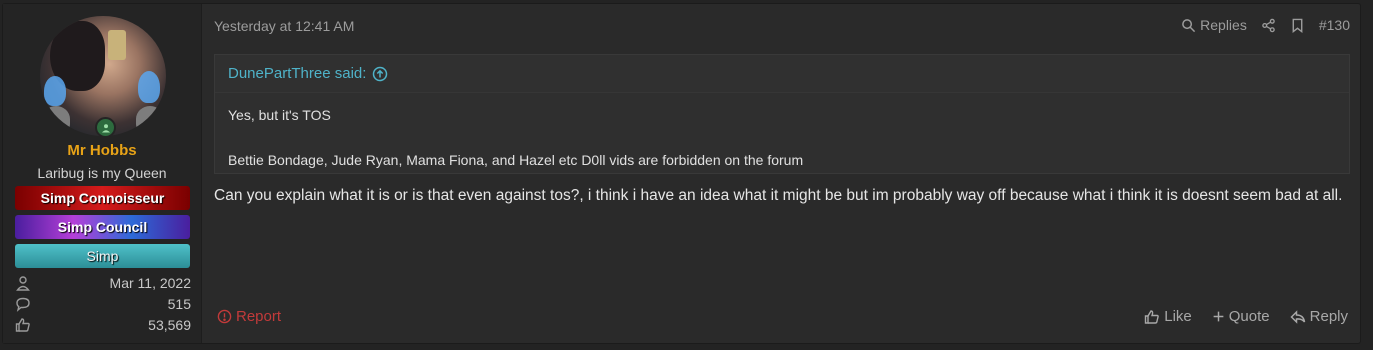  I want to click on stat-joined-value: Mar 11, 2022, so click(150, 283).